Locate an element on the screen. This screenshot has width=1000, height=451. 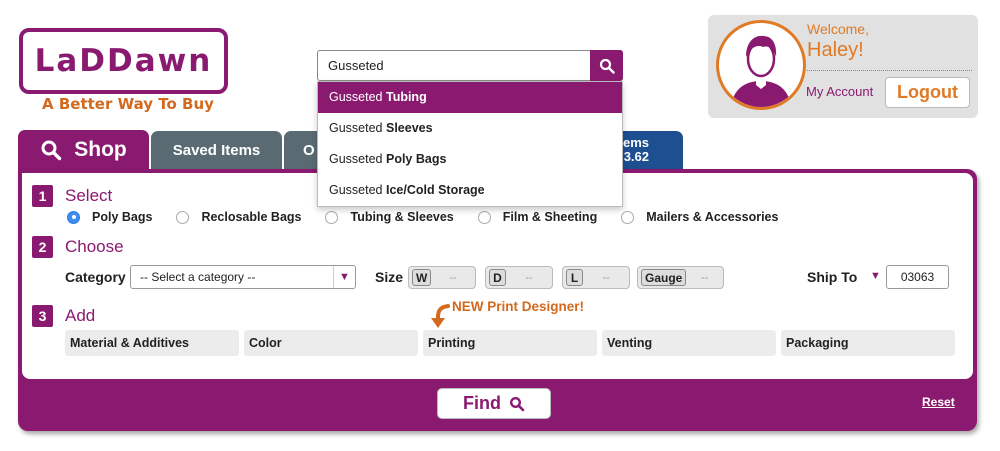
radio-label: Film & Sheeting is located at coordinates (550, 217).